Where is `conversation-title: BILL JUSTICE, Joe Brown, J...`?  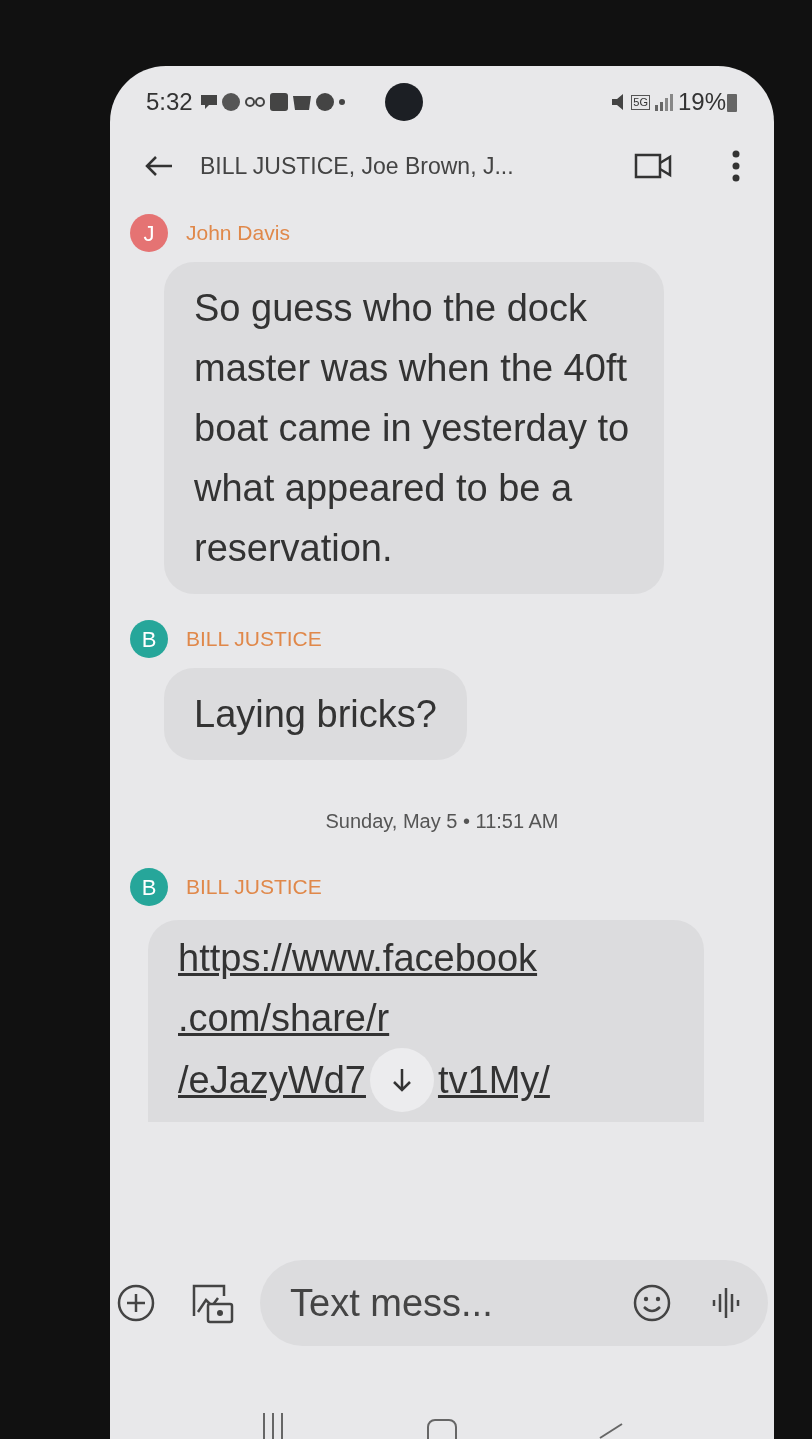
conversation-title: BILL JUSTICE, Joe Brown, J... is located at coordinates (357, 166).